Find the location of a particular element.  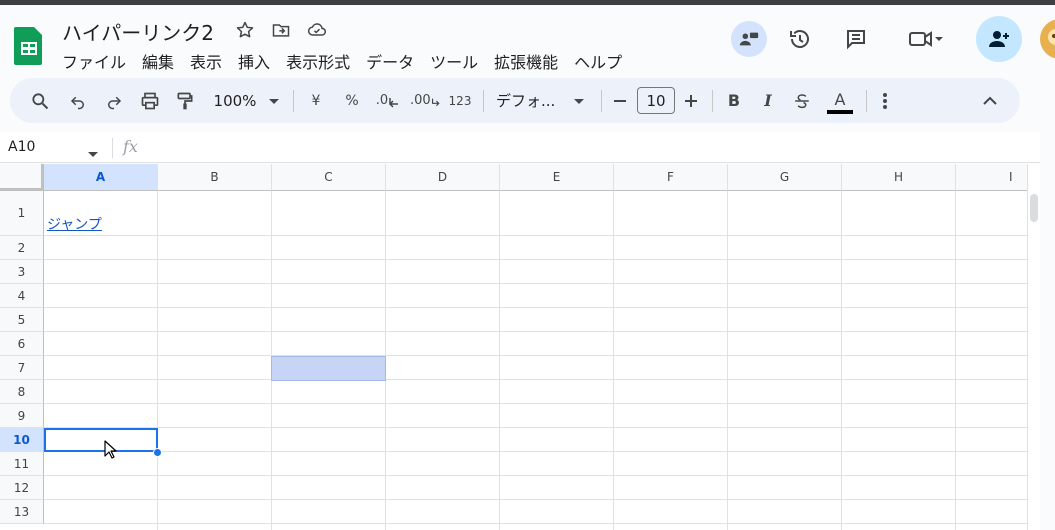

row-header-11: 11 is located at coordinates (22, 464).